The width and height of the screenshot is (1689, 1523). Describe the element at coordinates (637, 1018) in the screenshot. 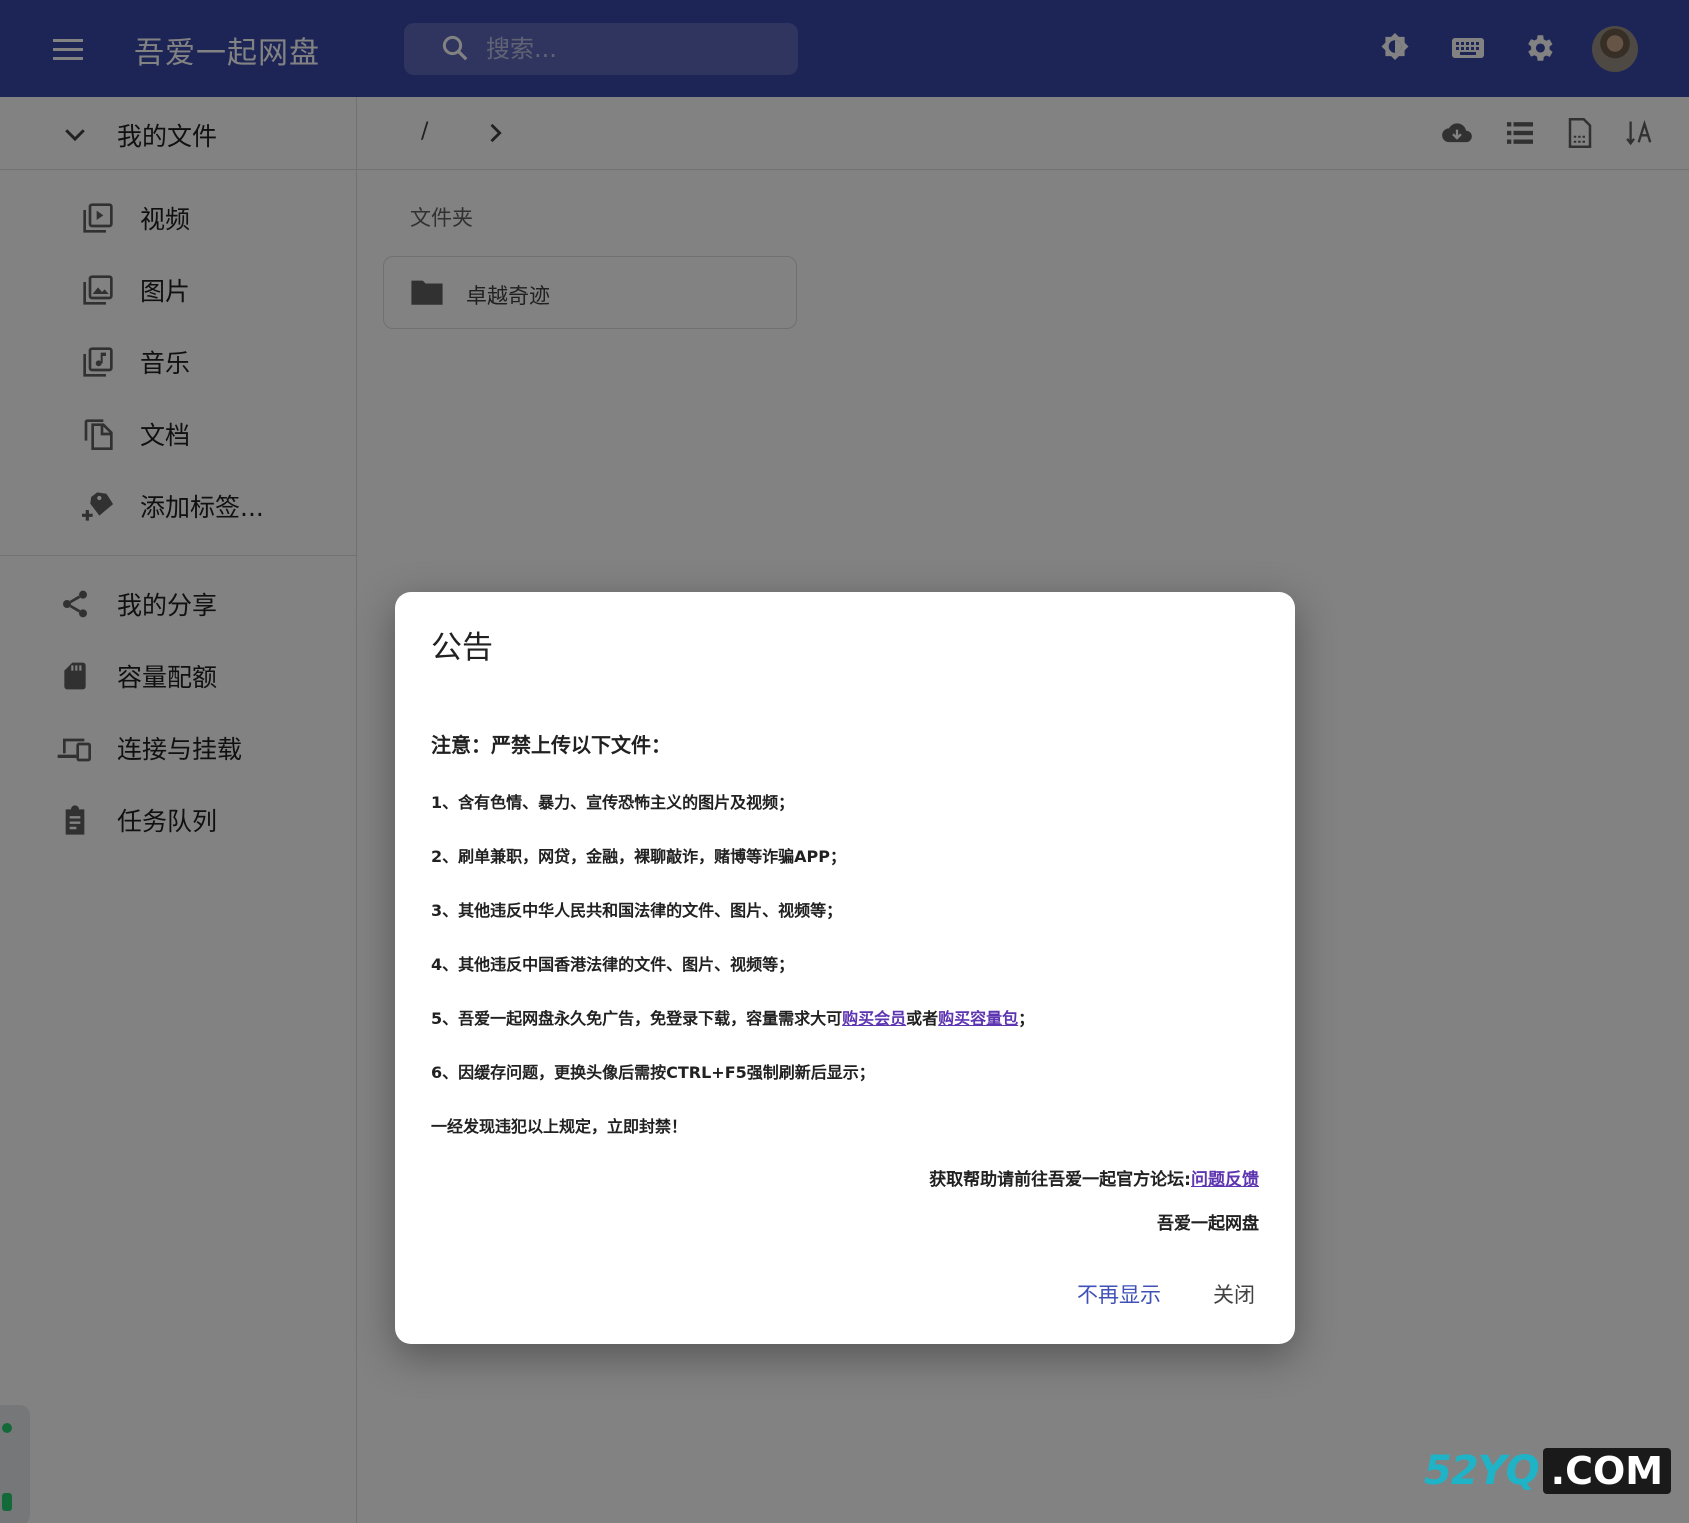

I see `rule-text: 5、吾爱一起网盘永久免广告，免登录下载，容量需求大可` at that location.